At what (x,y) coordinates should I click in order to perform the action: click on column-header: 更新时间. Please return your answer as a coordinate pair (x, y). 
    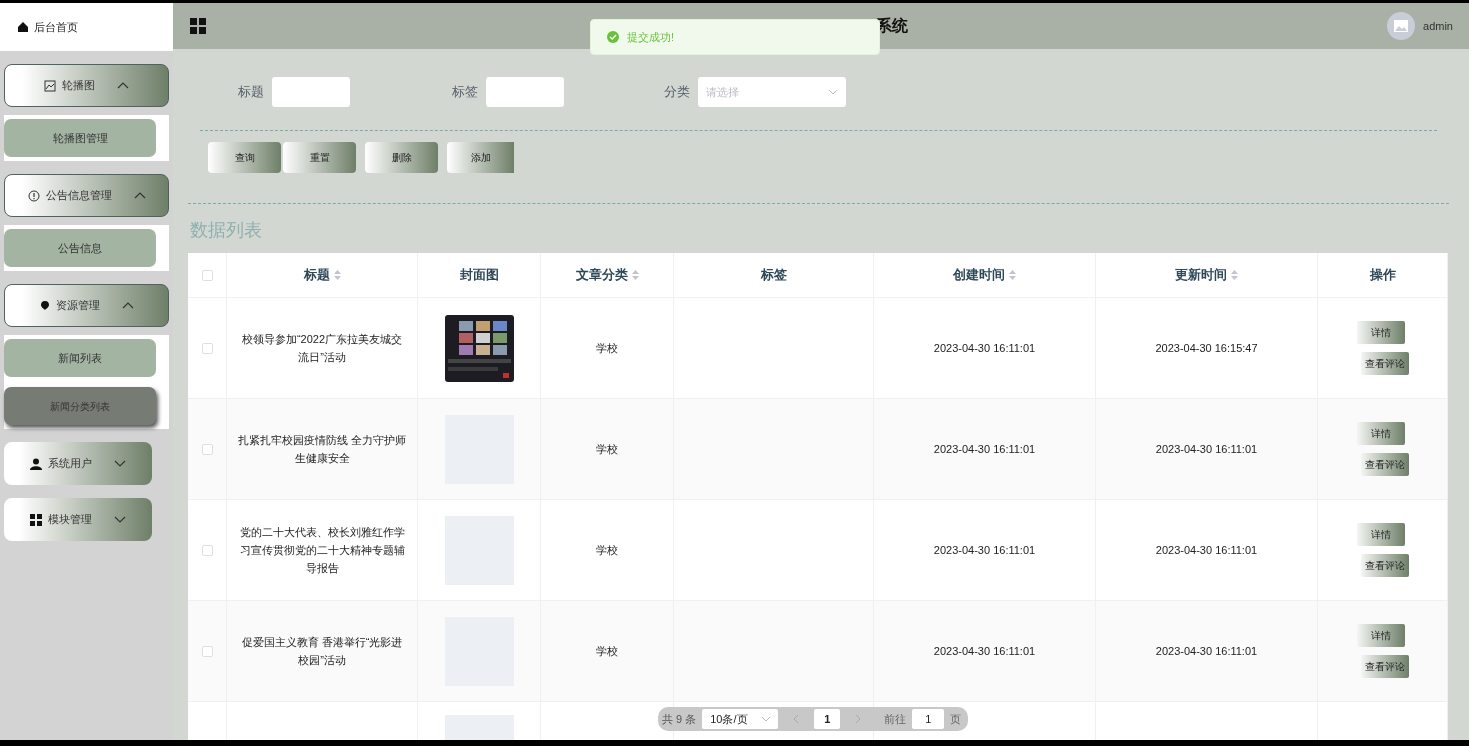
    Looking at the image, I should click on (1206, 275).